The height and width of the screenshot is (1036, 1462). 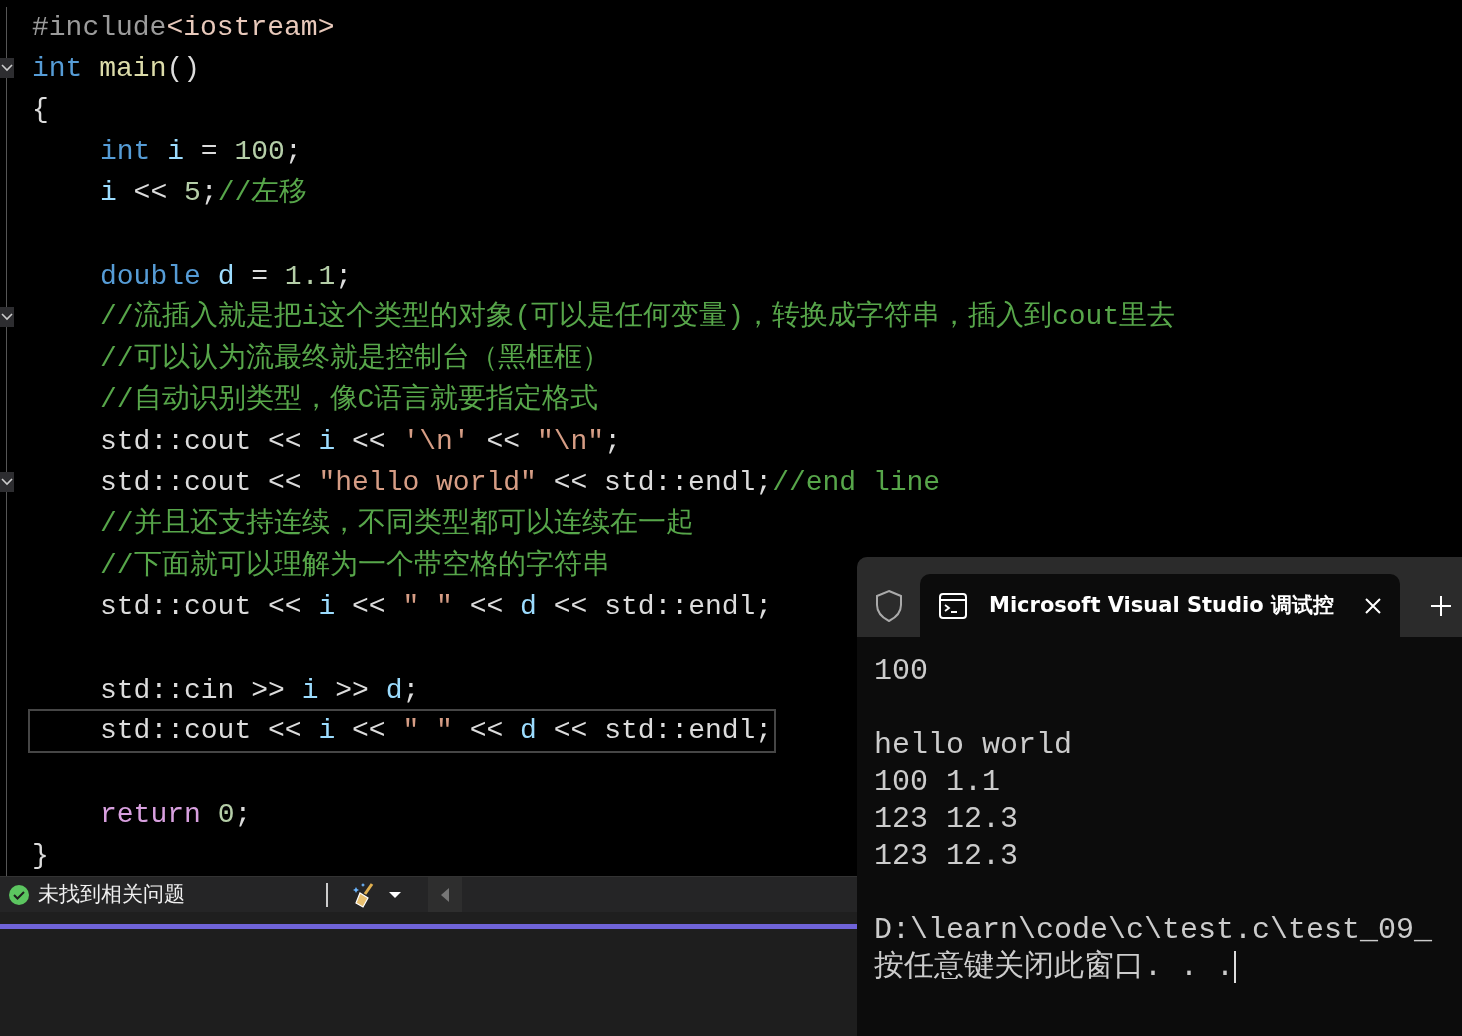 What do you see at coordinates (355, 358) in the screenshot?
I see `code-line: //可以认为流最终就是控制台（黑框框）` at bounding box center [355, 358].